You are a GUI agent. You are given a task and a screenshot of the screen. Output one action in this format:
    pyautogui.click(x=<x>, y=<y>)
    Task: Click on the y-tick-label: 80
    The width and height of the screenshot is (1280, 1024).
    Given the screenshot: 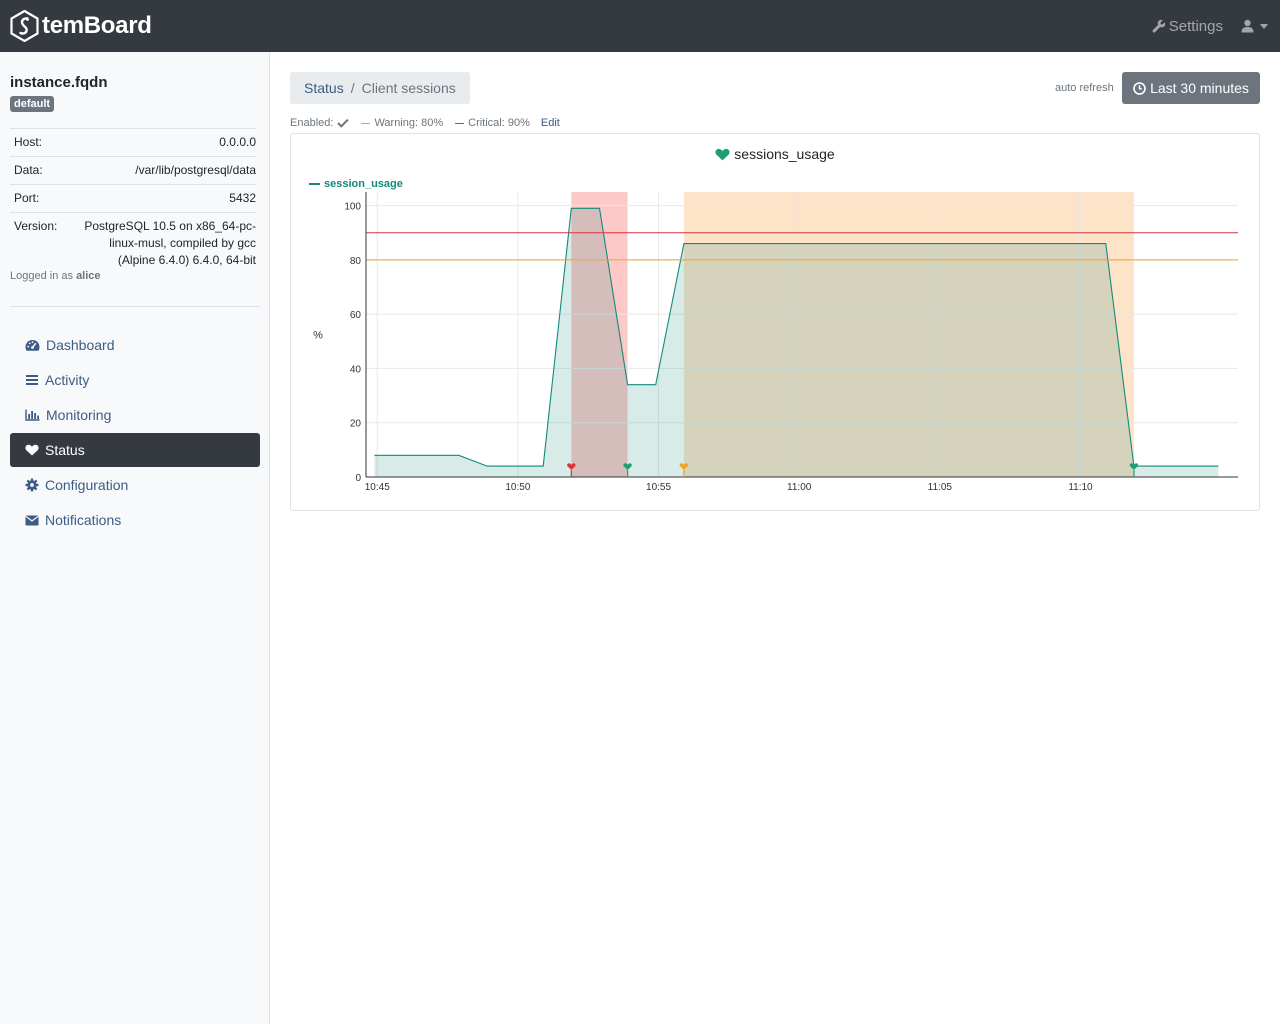 What is the action you would take?
    pyautogui.click(x=356, y=261)
    